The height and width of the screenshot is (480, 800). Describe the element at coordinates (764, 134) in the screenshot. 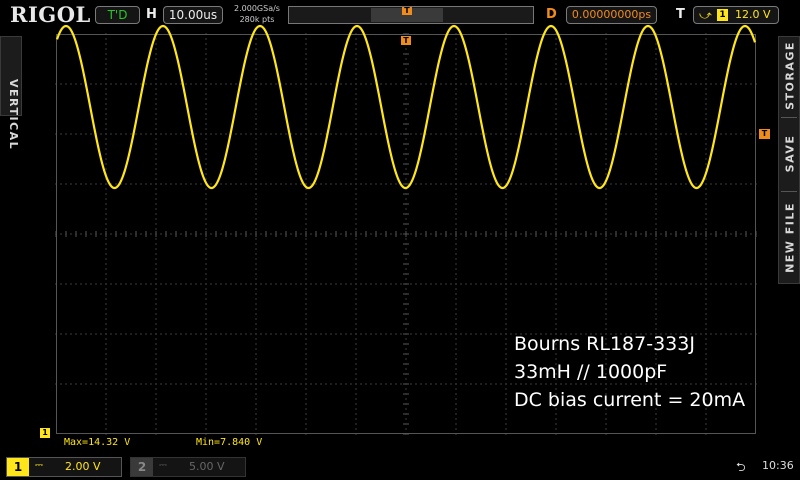

I see `trigger-level-marker: T` at that location.